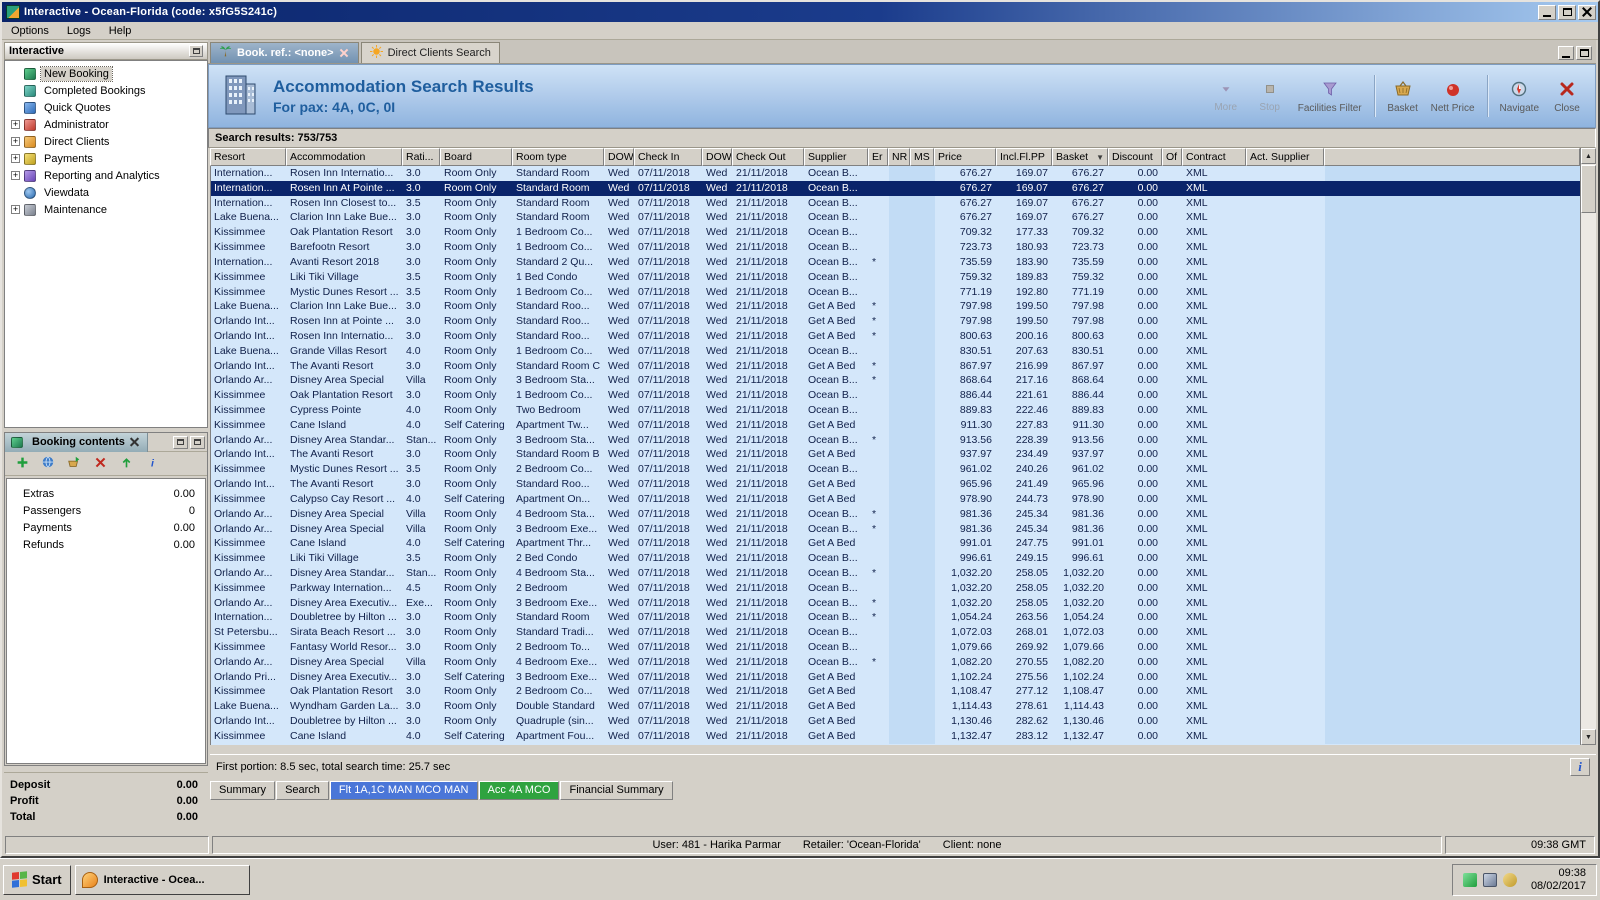  Describe the element at coordinates (1588, 737) in the screenshot. I see `scroll-down-button: ▼` at that location.